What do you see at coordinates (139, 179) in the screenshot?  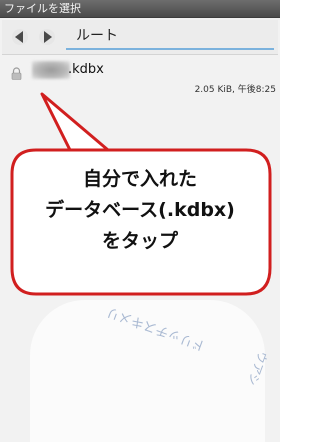 I see `callout-line-1: 自分で入れた` at bounding box center [139, 179].